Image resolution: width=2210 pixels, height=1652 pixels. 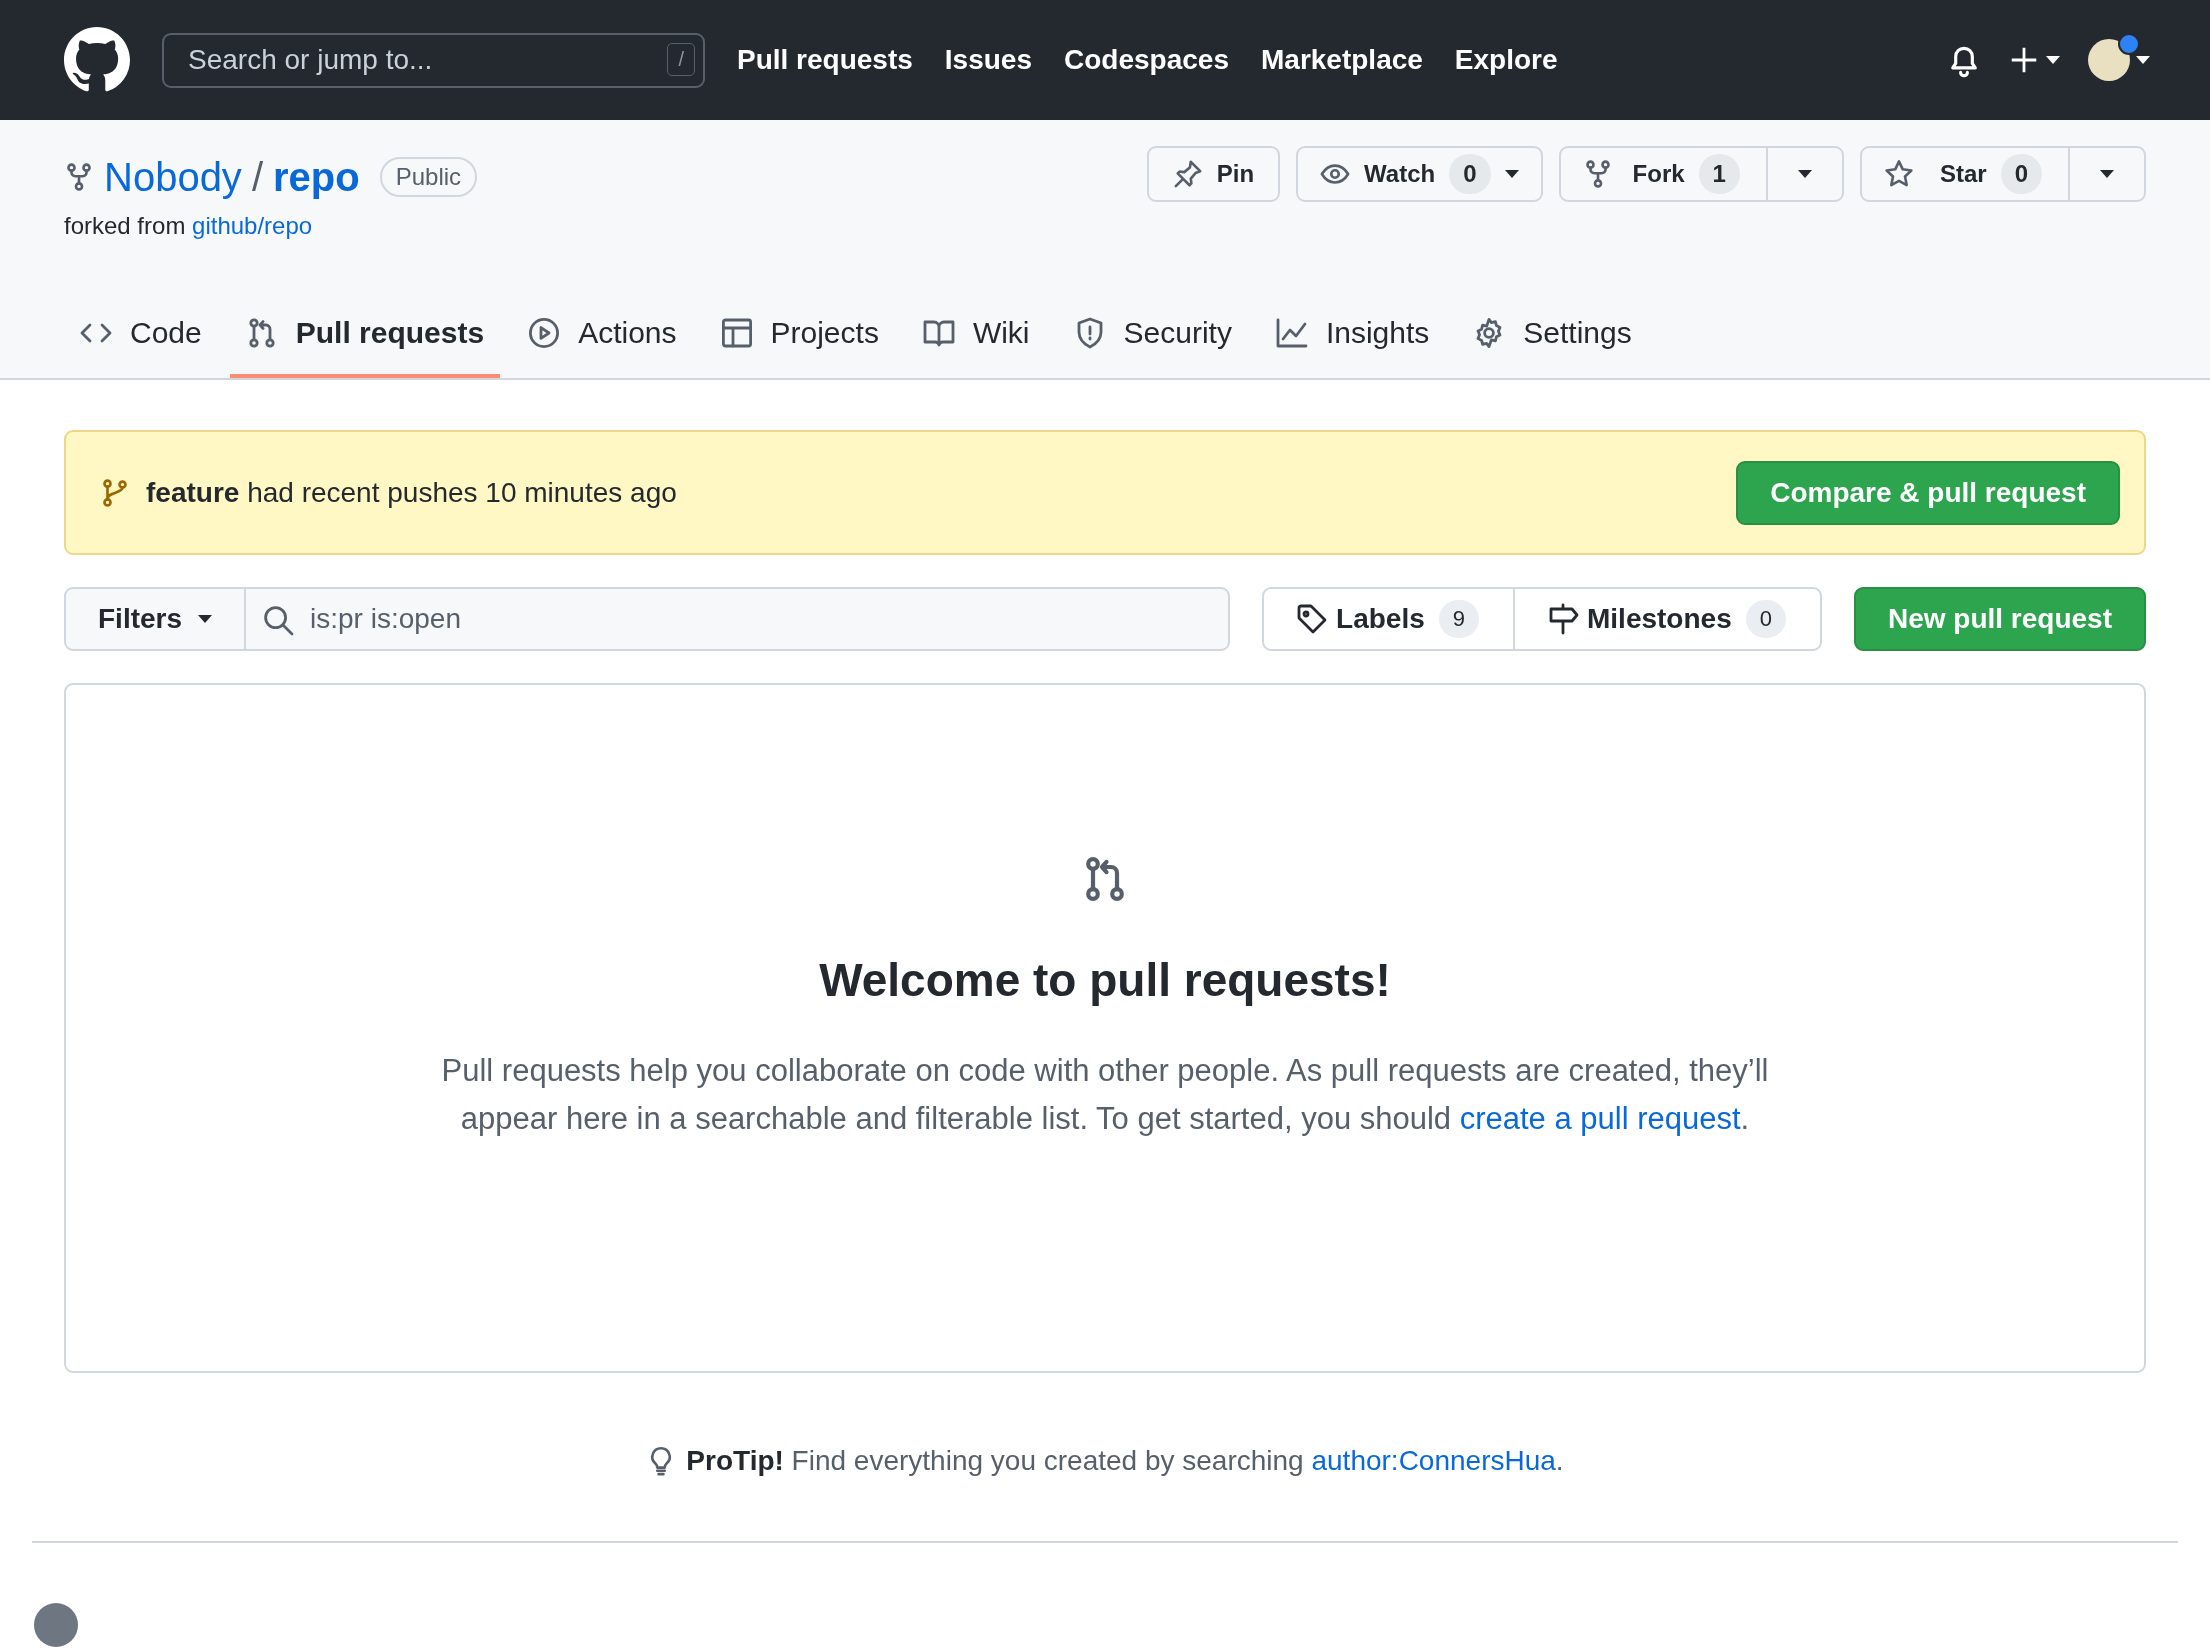 I want to click on labels-button: Labels 9, so click(x=1388, y=619).